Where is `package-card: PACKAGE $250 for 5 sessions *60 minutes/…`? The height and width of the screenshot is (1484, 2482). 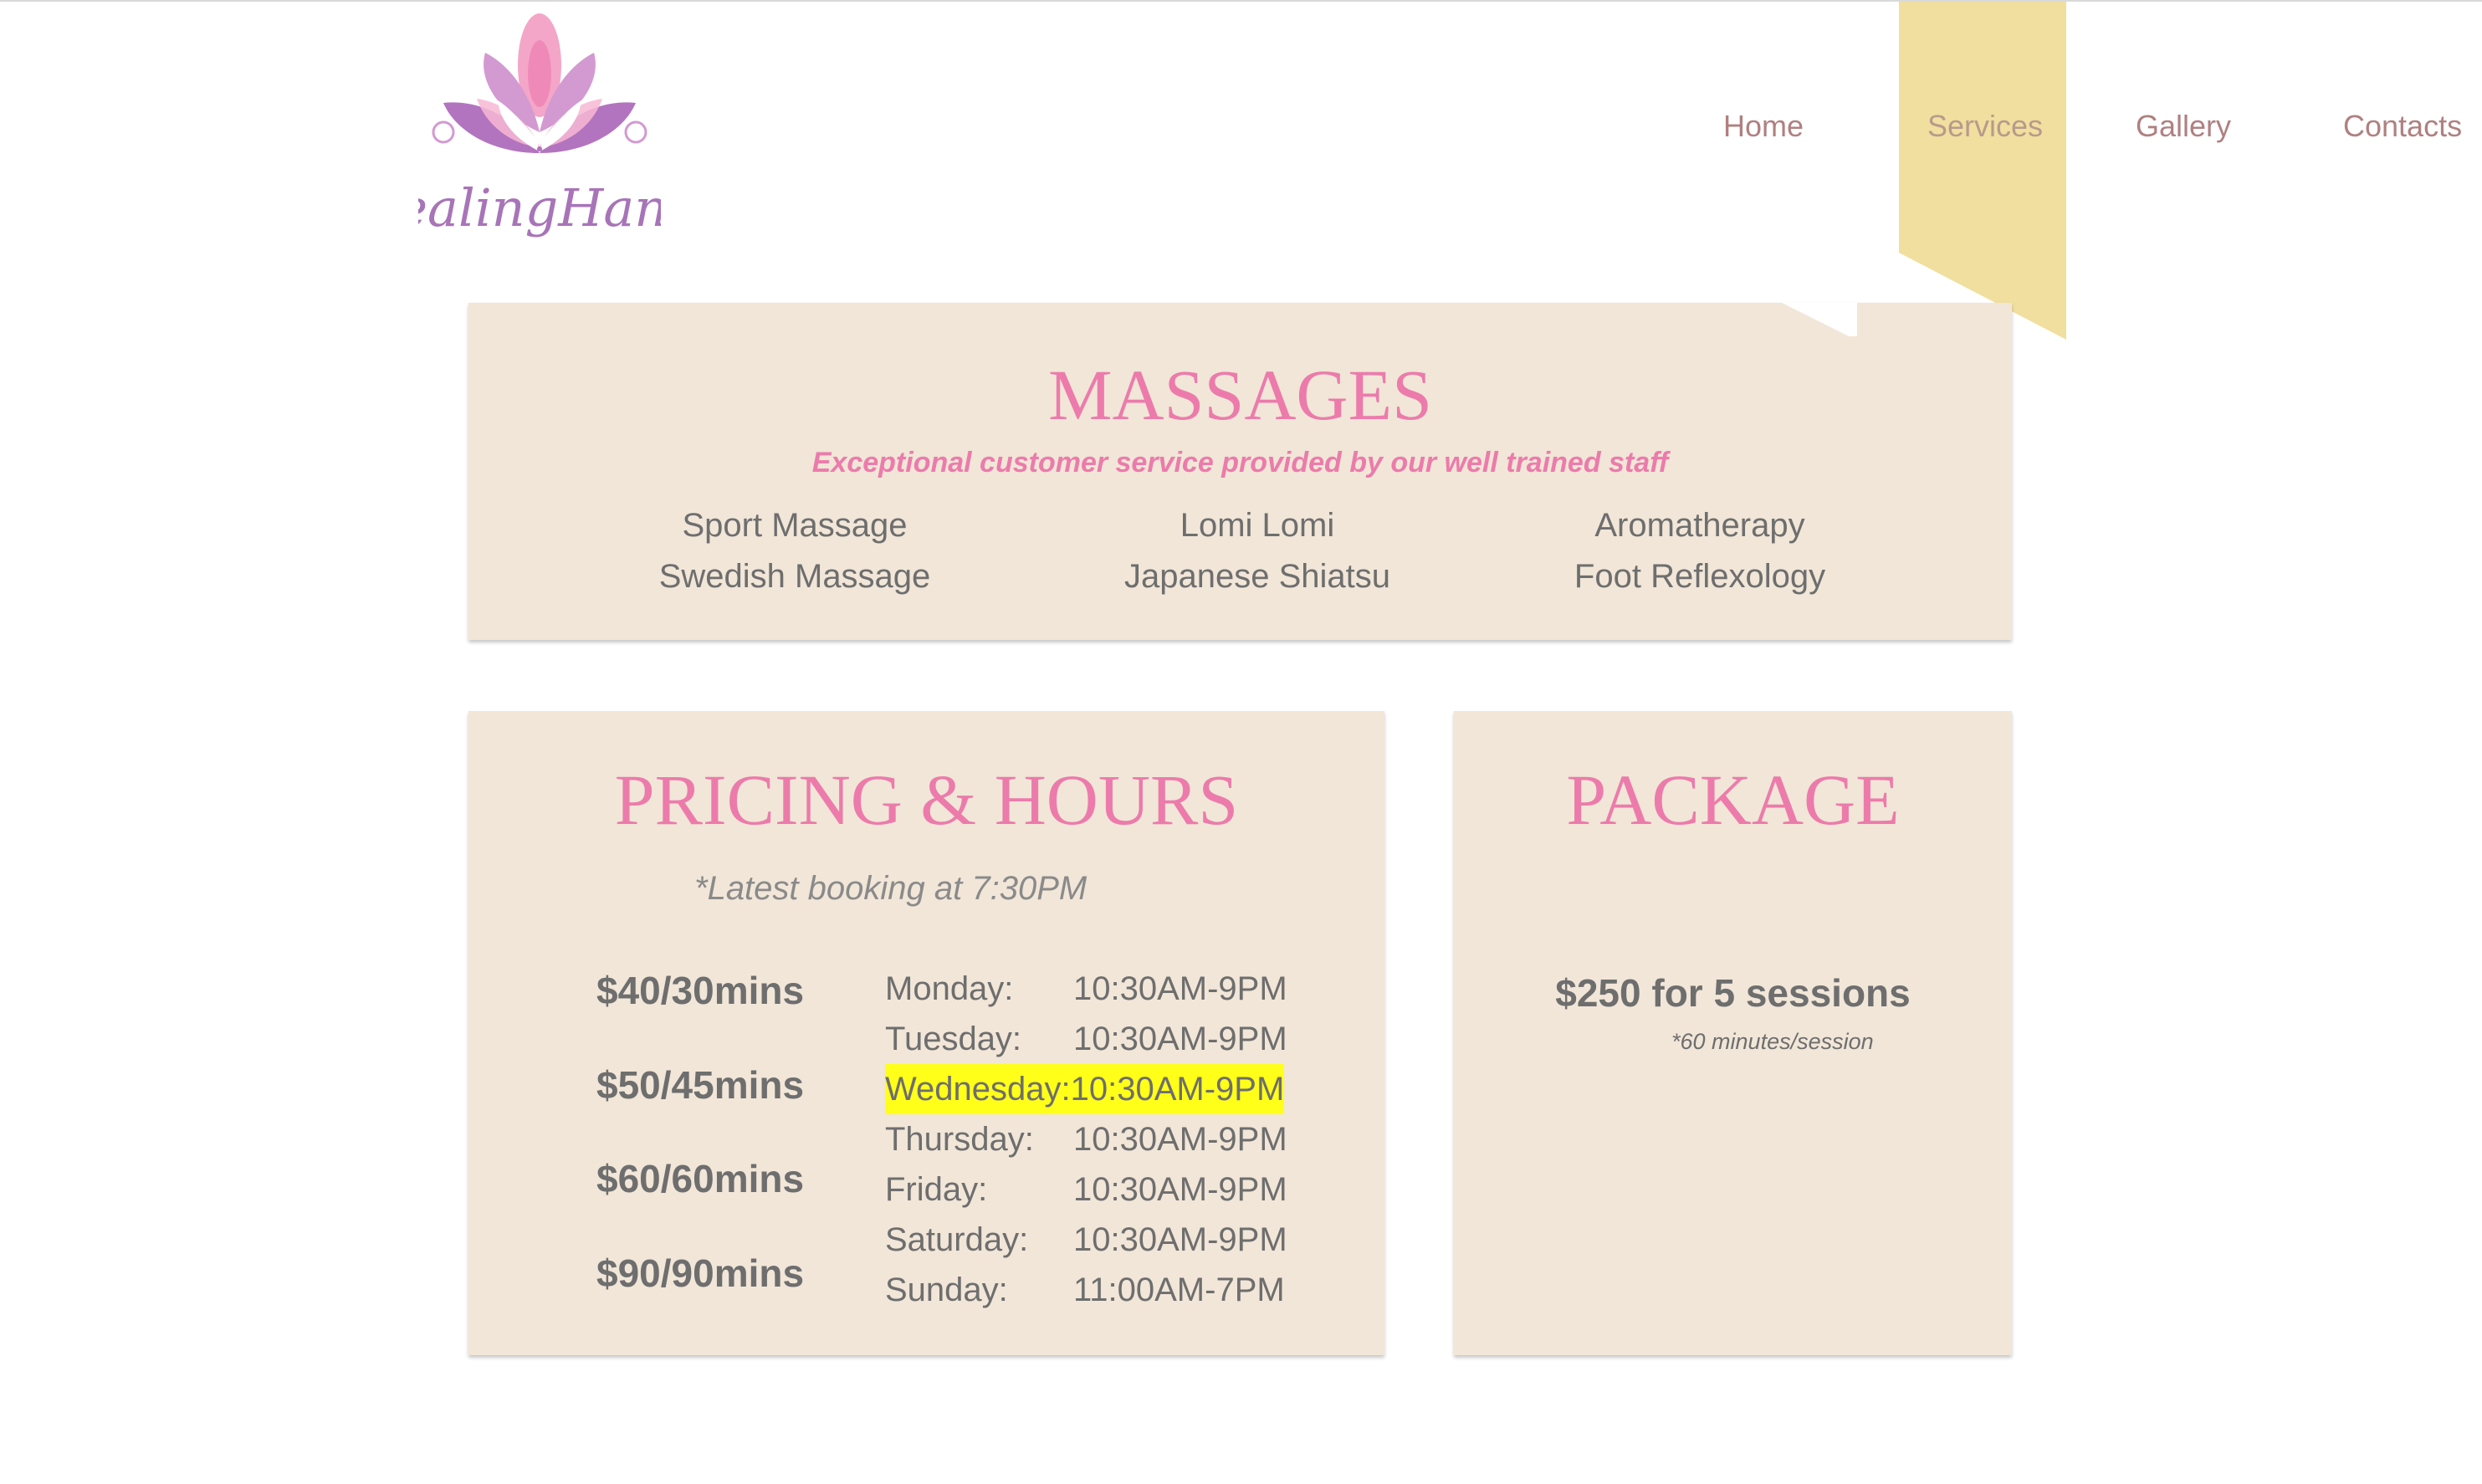 package-card: PACKAGE $250 for 5 sessions *60 minutes/… is located at coordinates (1733, 1033).